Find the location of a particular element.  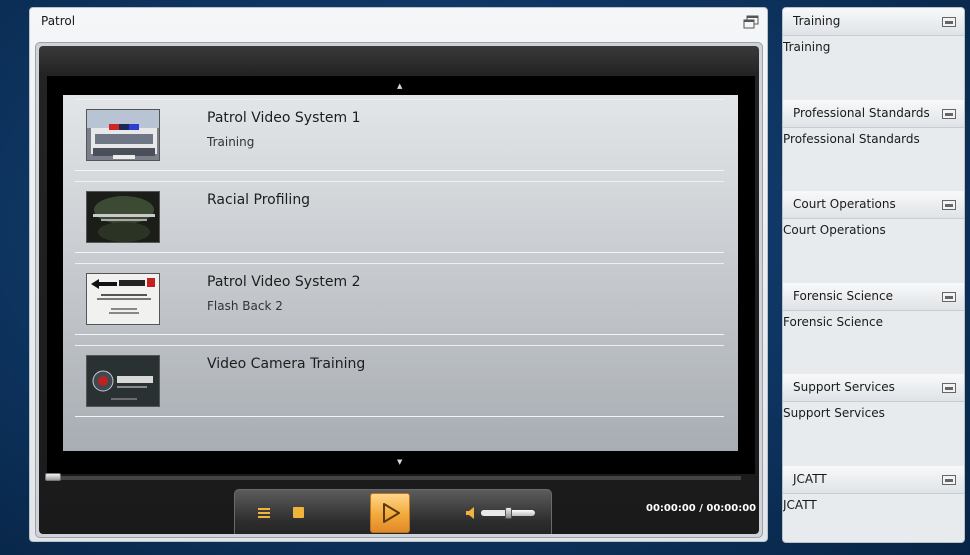

category-link: Training is located at coordinates (806, 47).